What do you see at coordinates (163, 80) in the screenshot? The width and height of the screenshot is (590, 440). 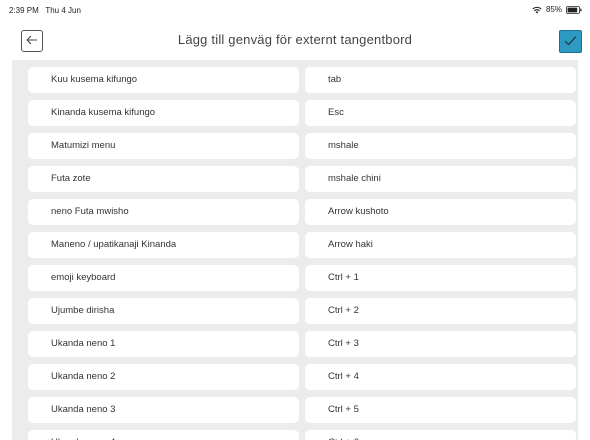 I see `shortcut-action: Kuu kusema kifungo` at bounding box center [163, 80].